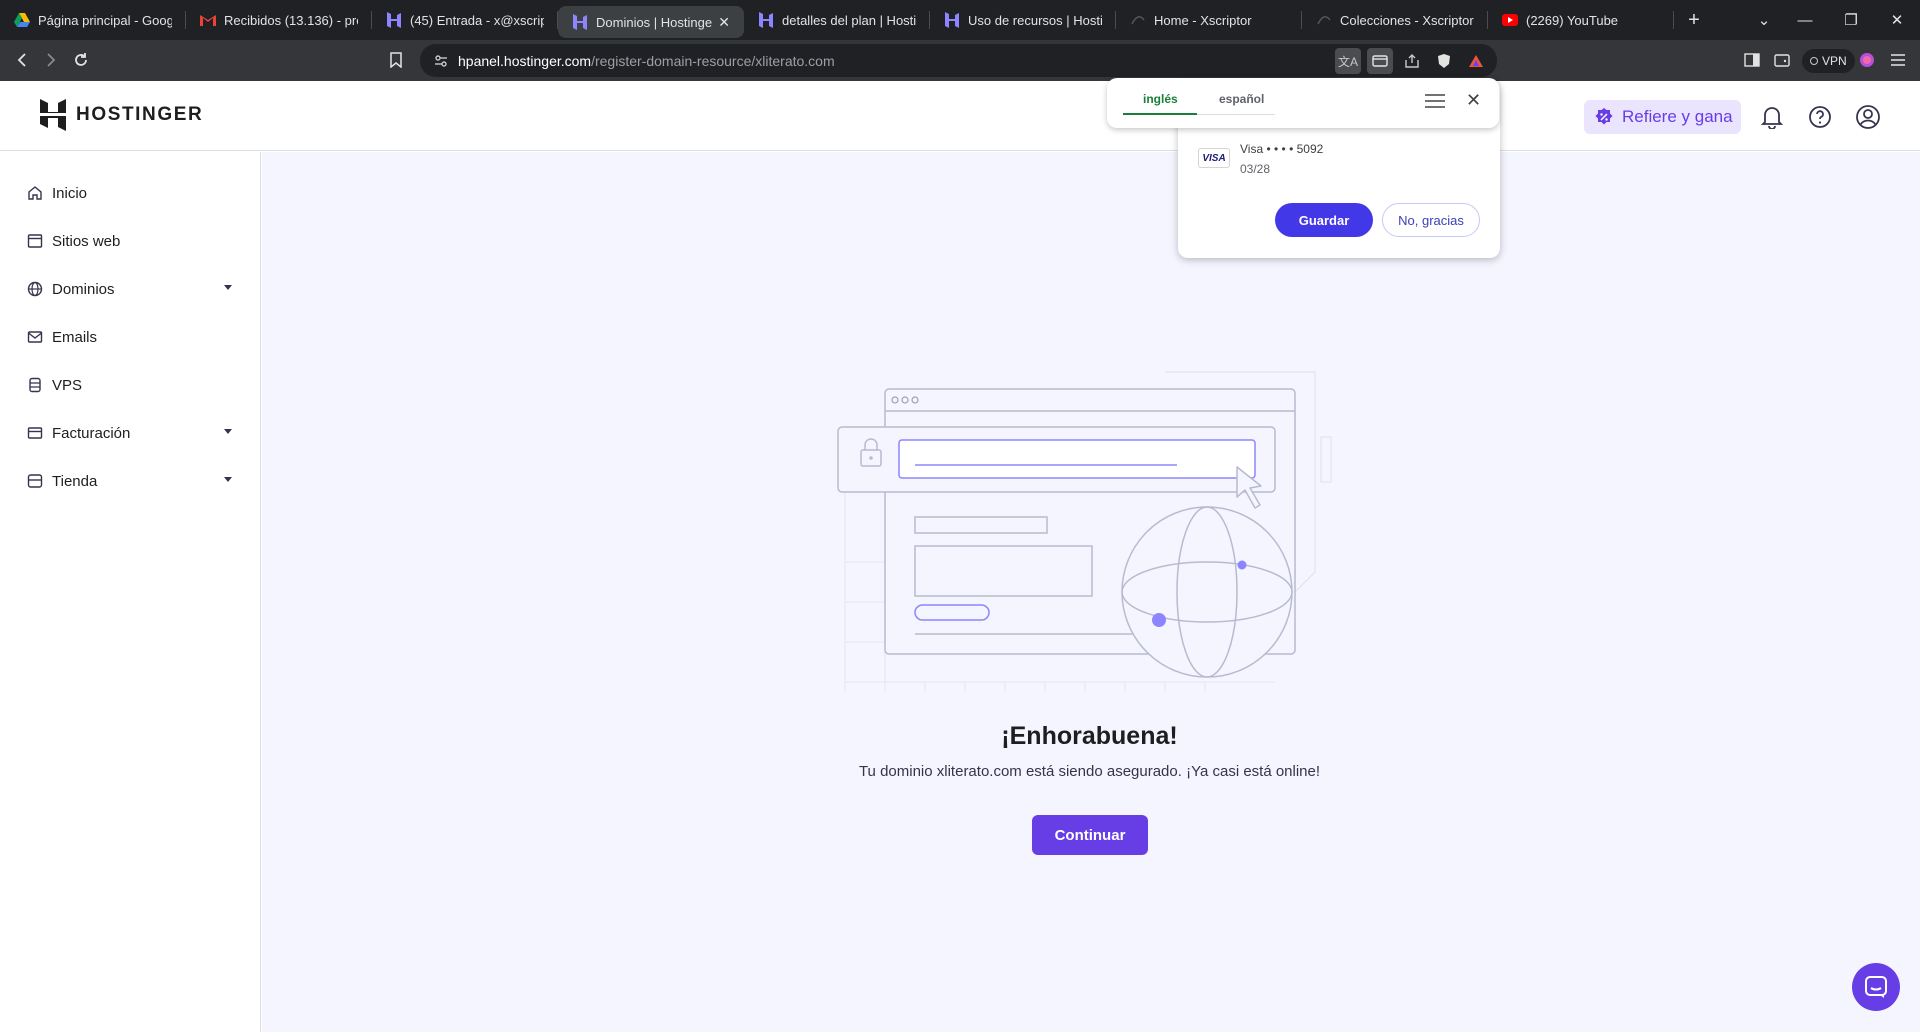 This screenshot has height=1032, width=1920. I want to click on sidebar-item-tienda: Tienda, so click(131, 481).